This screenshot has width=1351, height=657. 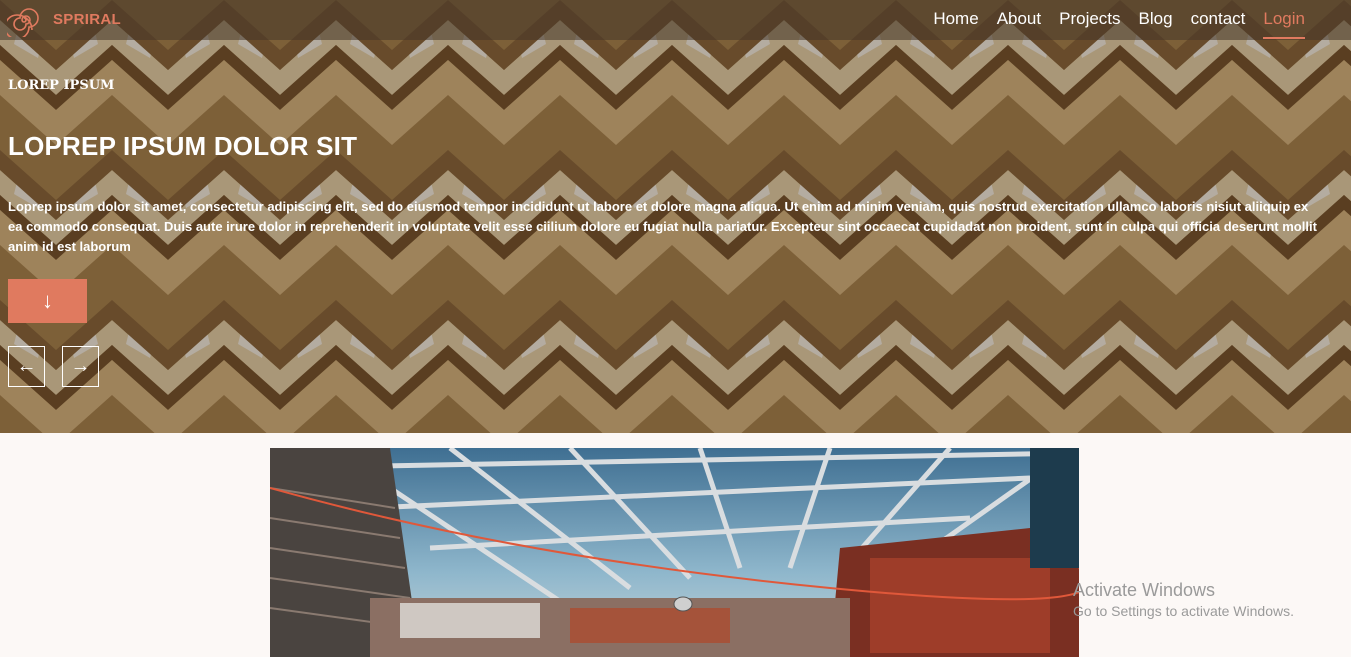 I want to click on slider-next-button: →, so click(x=80, y=366).